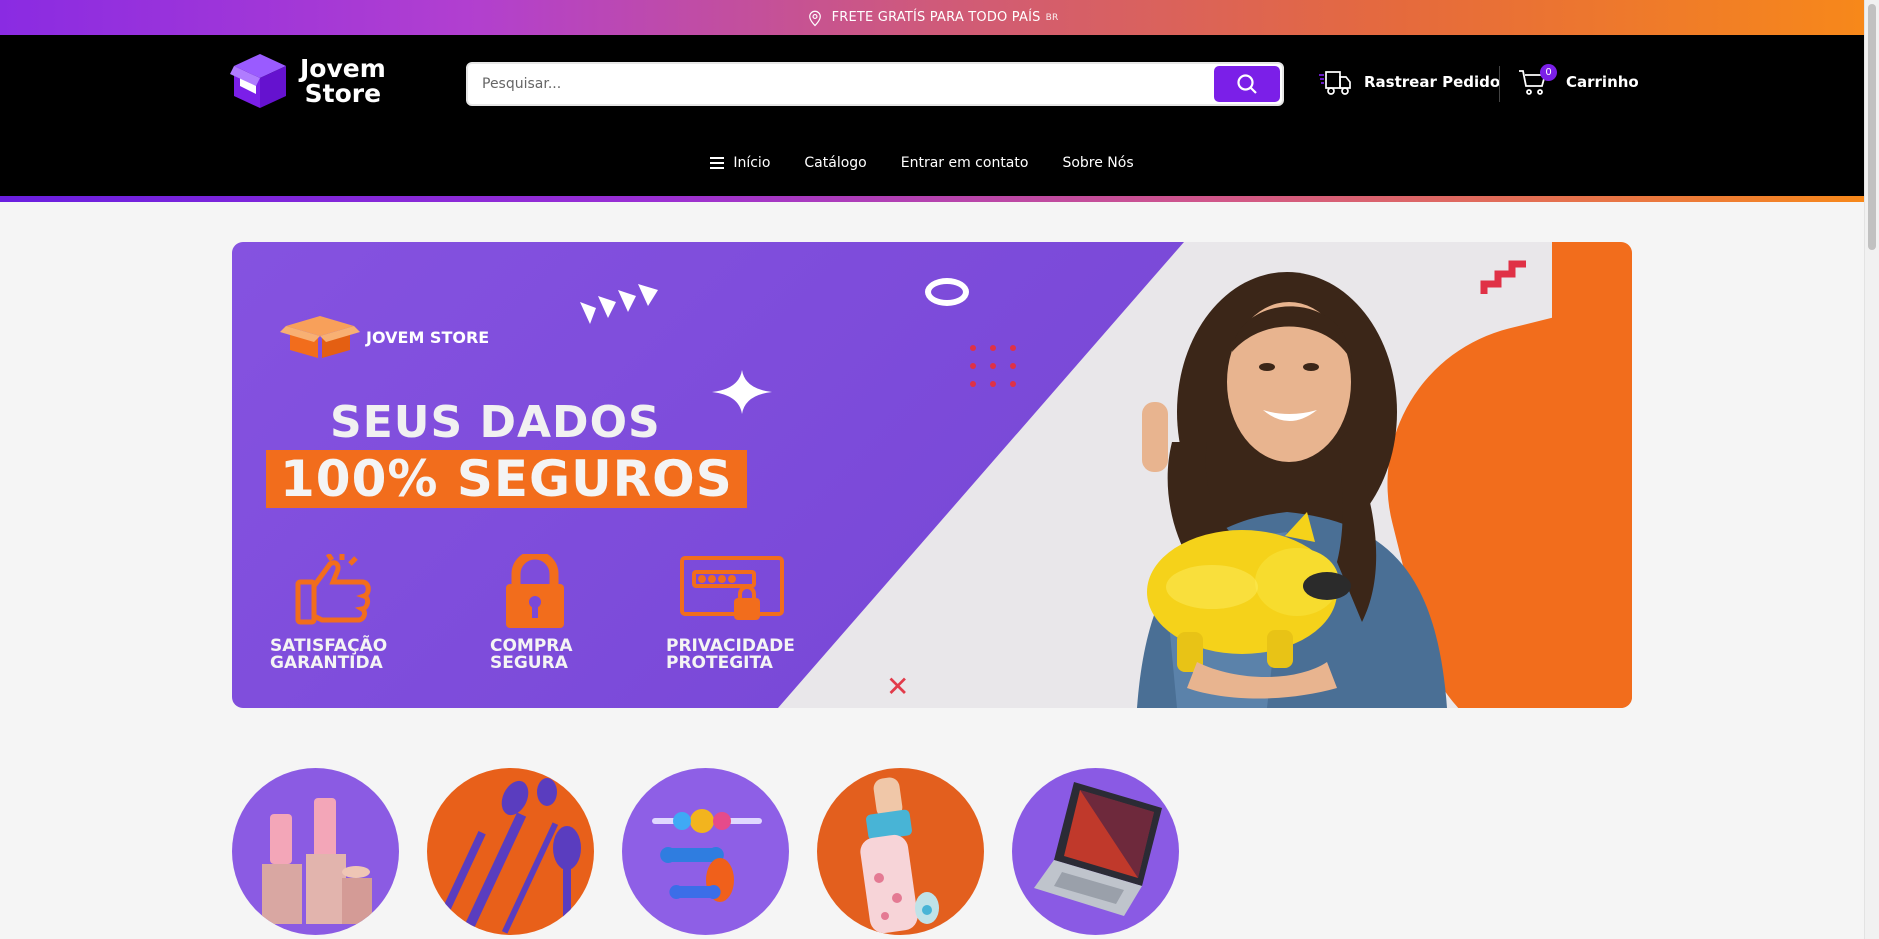  I want to click on nav-item-label: Catálogo, so click(835, 163).